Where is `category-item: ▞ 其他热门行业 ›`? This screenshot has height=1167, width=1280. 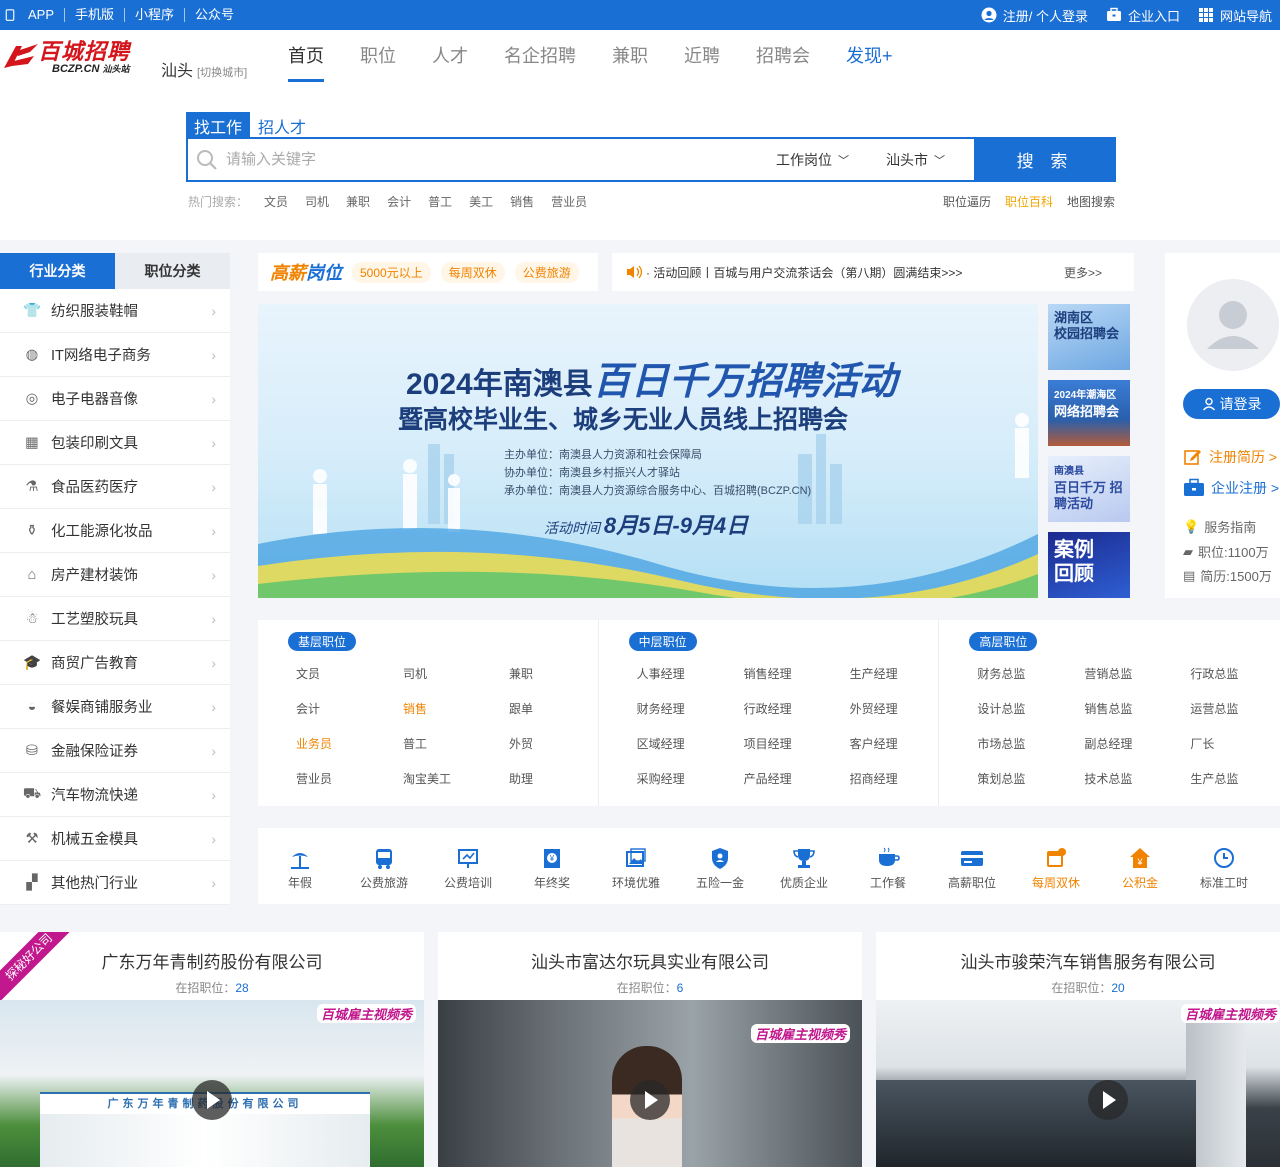 category-item: ▞ 其他热门行业 › is located at coordinates (115, 883).